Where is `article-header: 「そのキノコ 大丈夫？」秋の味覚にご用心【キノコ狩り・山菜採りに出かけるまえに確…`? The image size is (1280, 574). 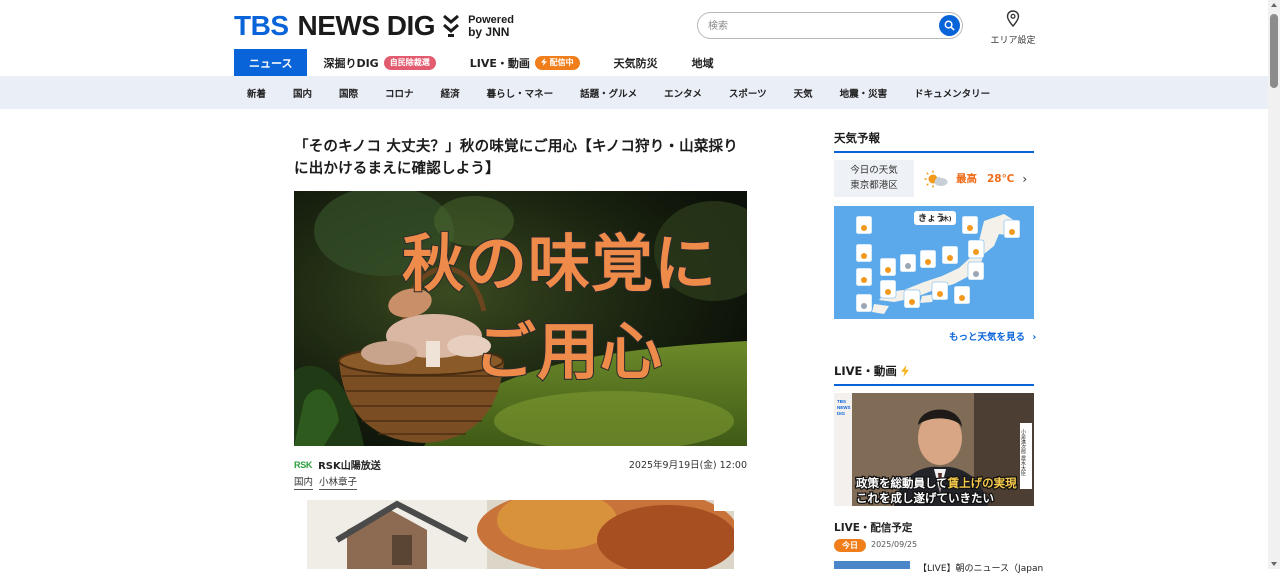
article-header: 「そのキノコ 大丈夫？」秋の味覚にご用心【キノコ狩り・山菜採りに出かけるまえに確… is located at coordinates (521, 158).